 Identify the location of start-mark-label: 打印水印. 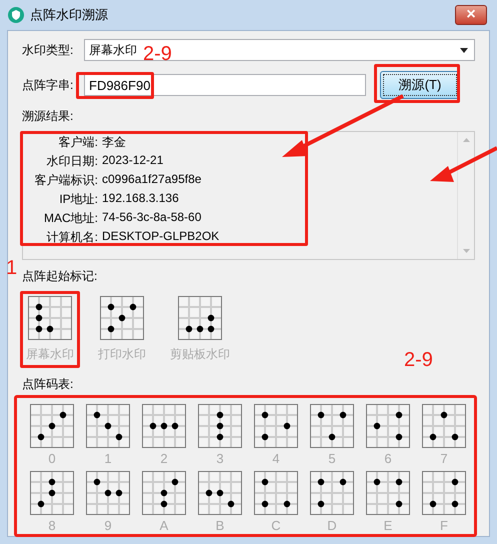
(122, 354).